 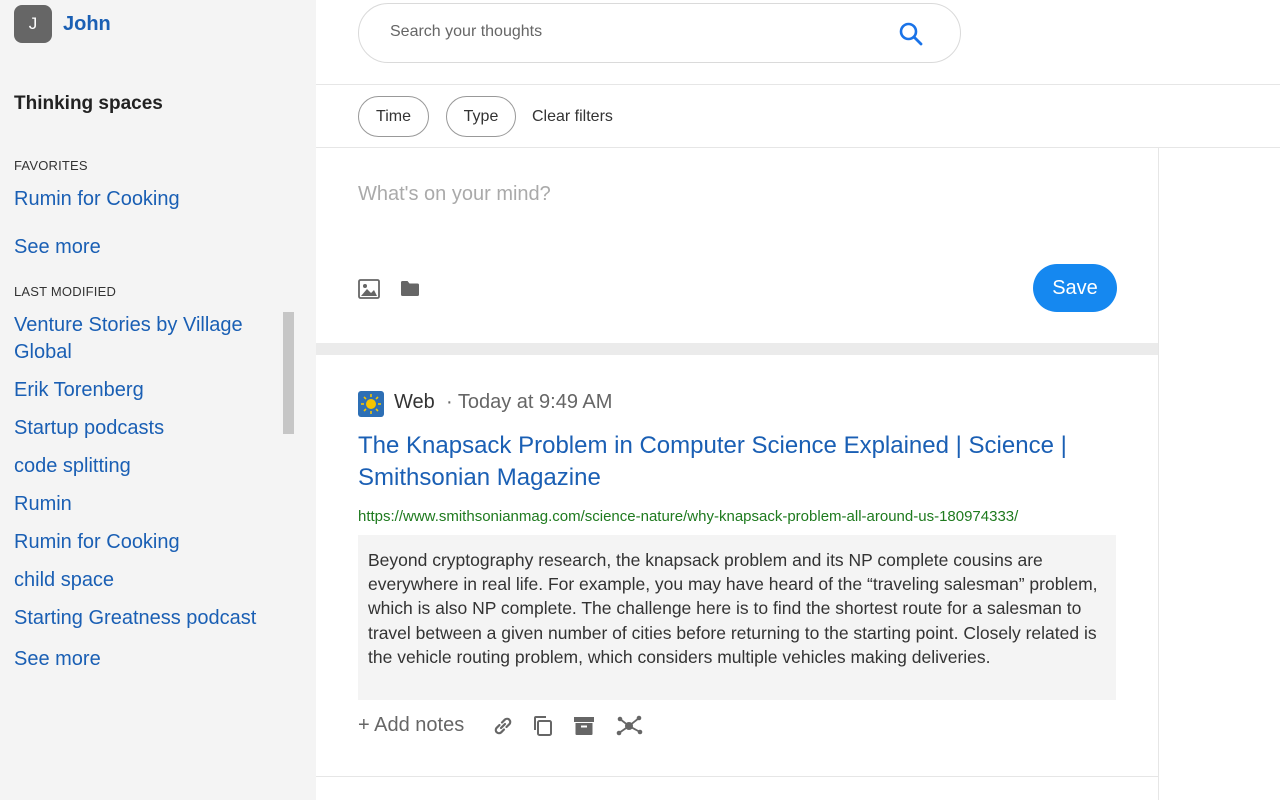 I want to click on composer-input: What's on your mind?, so click(x=454, y=194).